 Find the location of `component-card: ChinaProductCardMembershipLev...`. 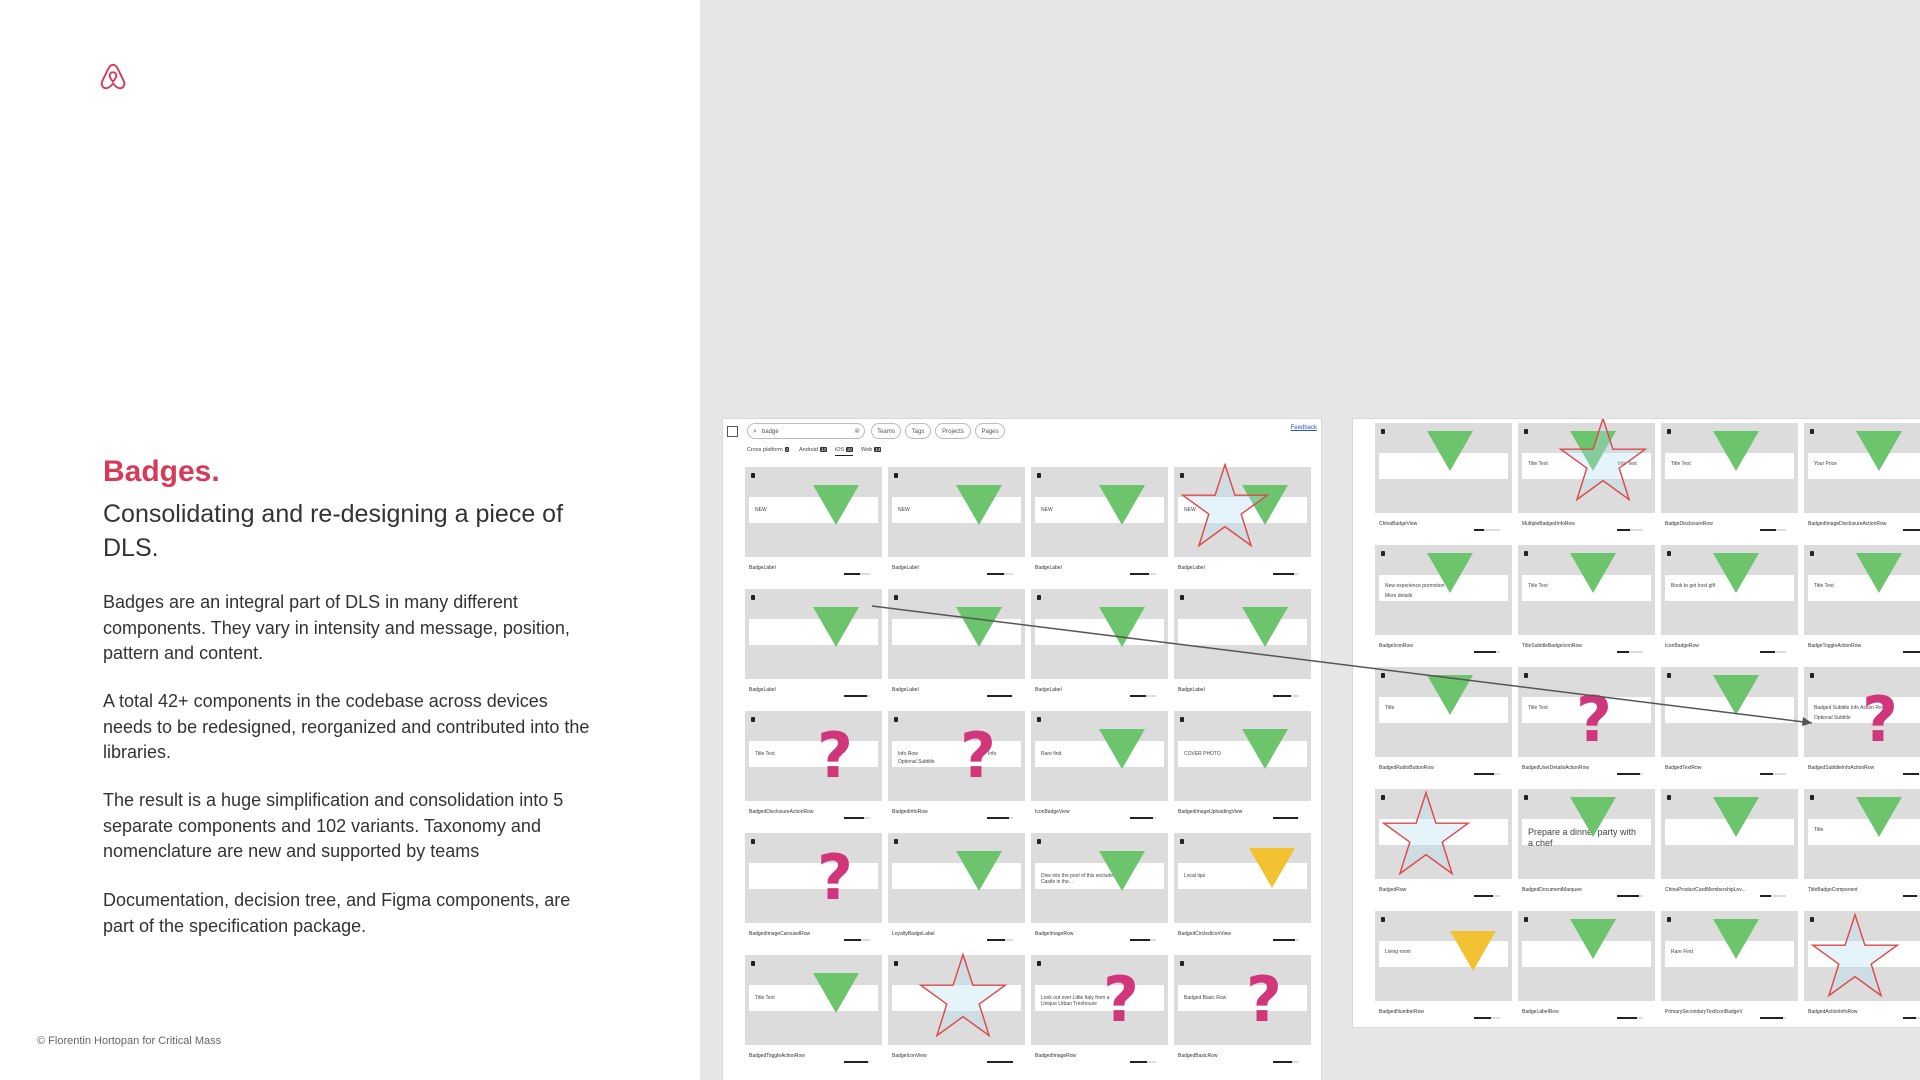

component-card: ChinaProductCardMembershipLev... is located at coordinates (1729, 845).